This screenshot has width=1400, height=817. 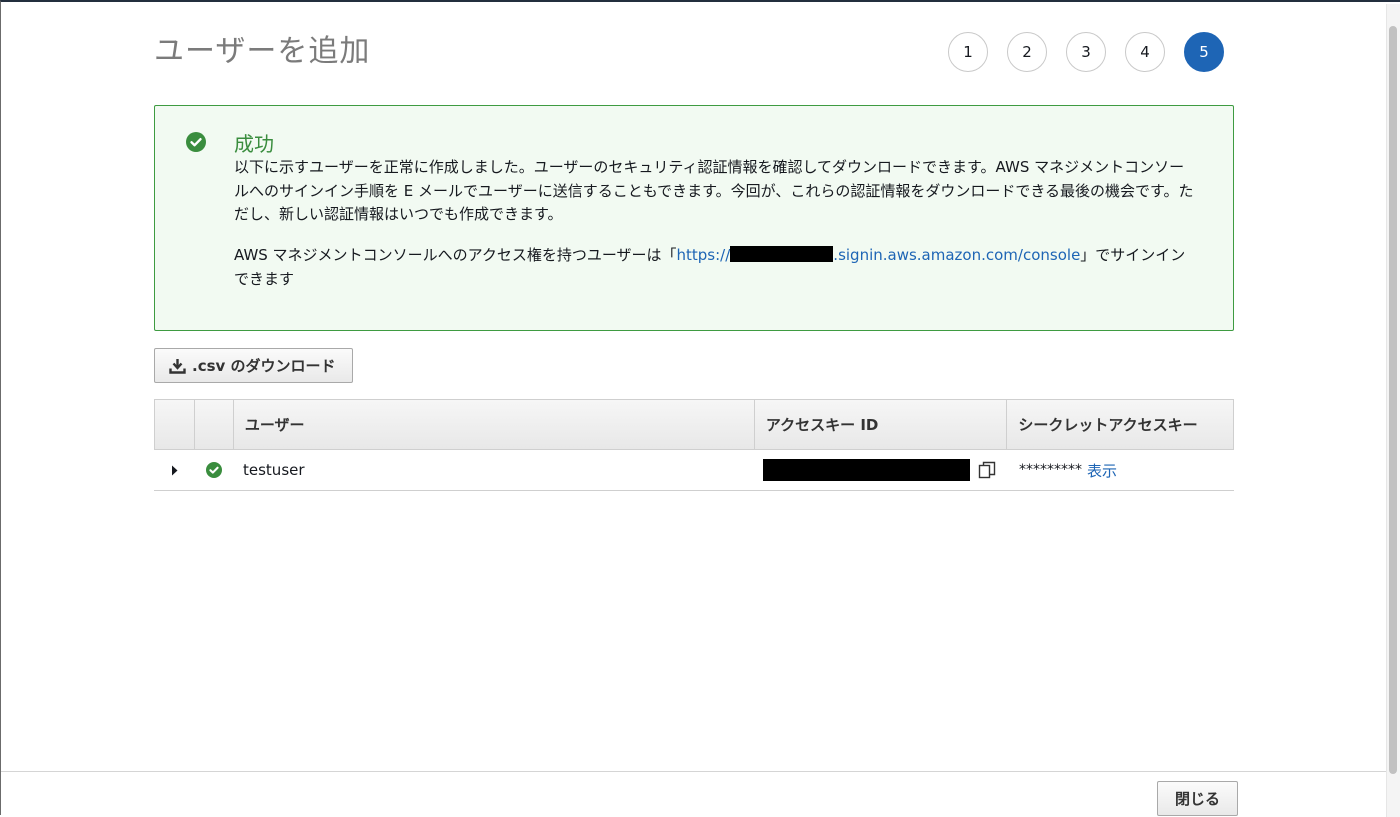 I want to click on header-status-col, so click(x=214, y=424).